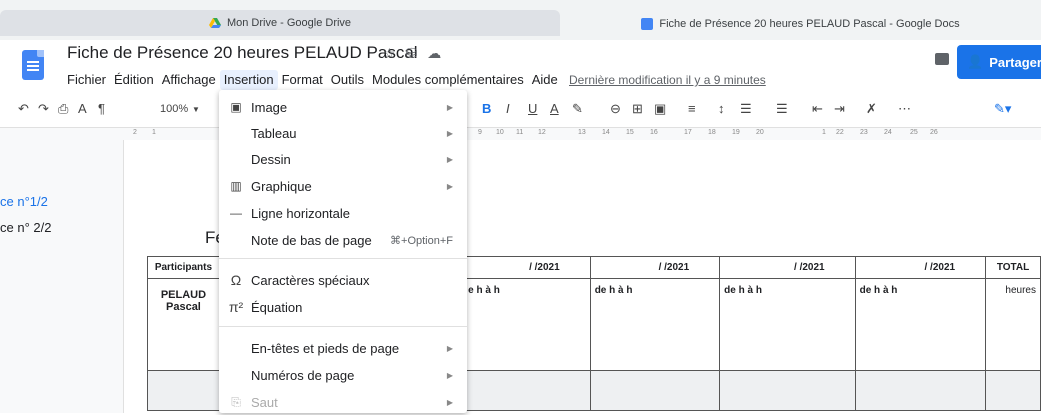 The width and height of the screenshot is (1041, 415). What do you see at coordinates (975, 61) in the screenshot?
I see `person-icon: 👤` at bounding box center [975, 61].